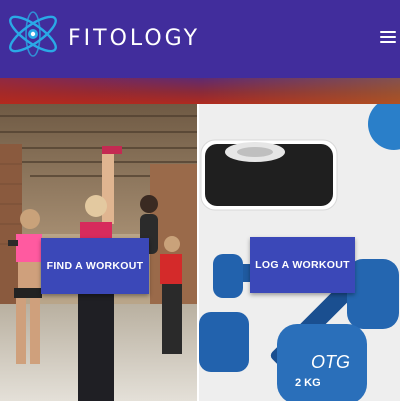 This screenshot has width=400, height=401. I want to click on log-workout-button: LOG A WORKOUT, so click(302, 265).